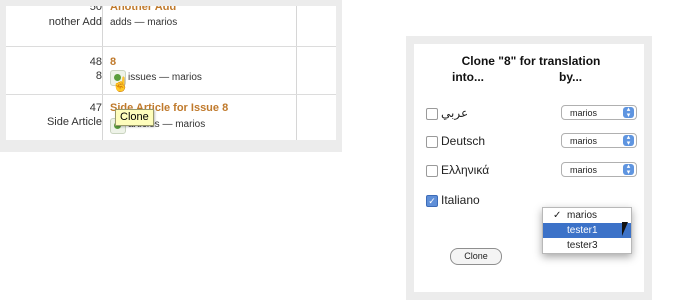 This screenshot has width=680, height=307. I want to click on option-label: marios, so click(582, 215).